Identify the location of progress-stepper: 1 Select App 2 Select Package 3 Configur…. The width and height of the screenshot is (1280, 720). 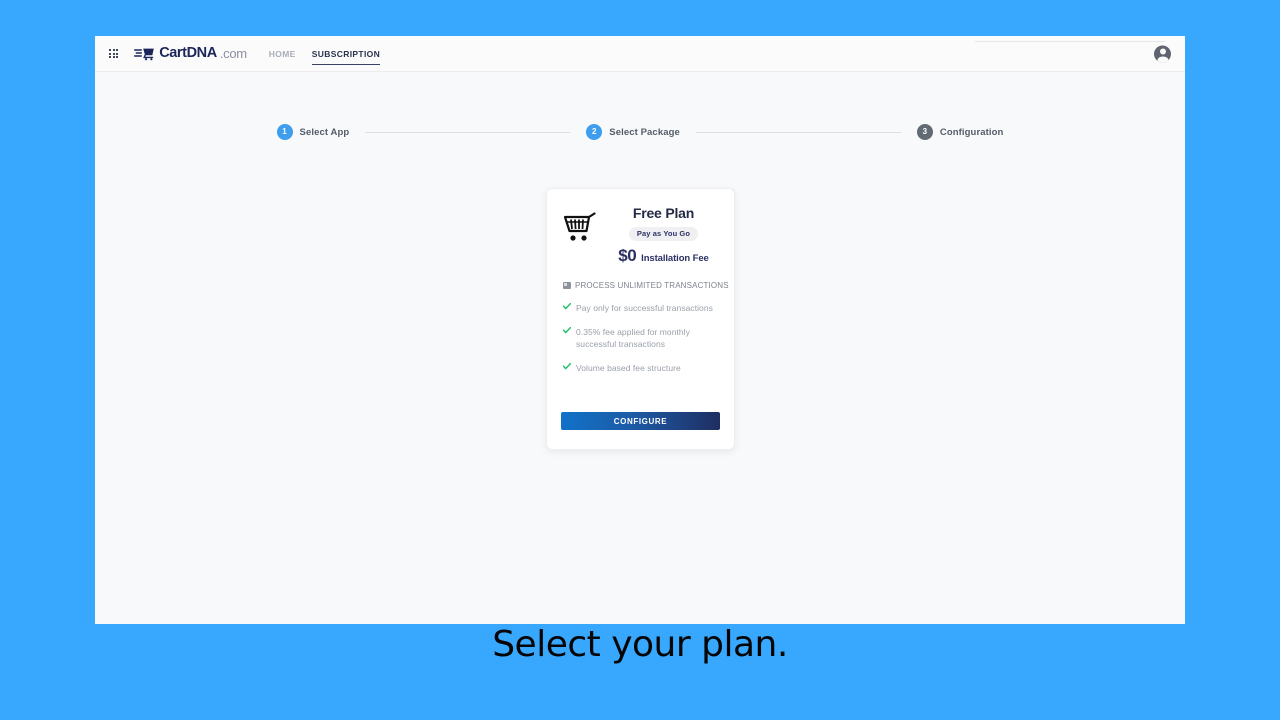
(640, 132).